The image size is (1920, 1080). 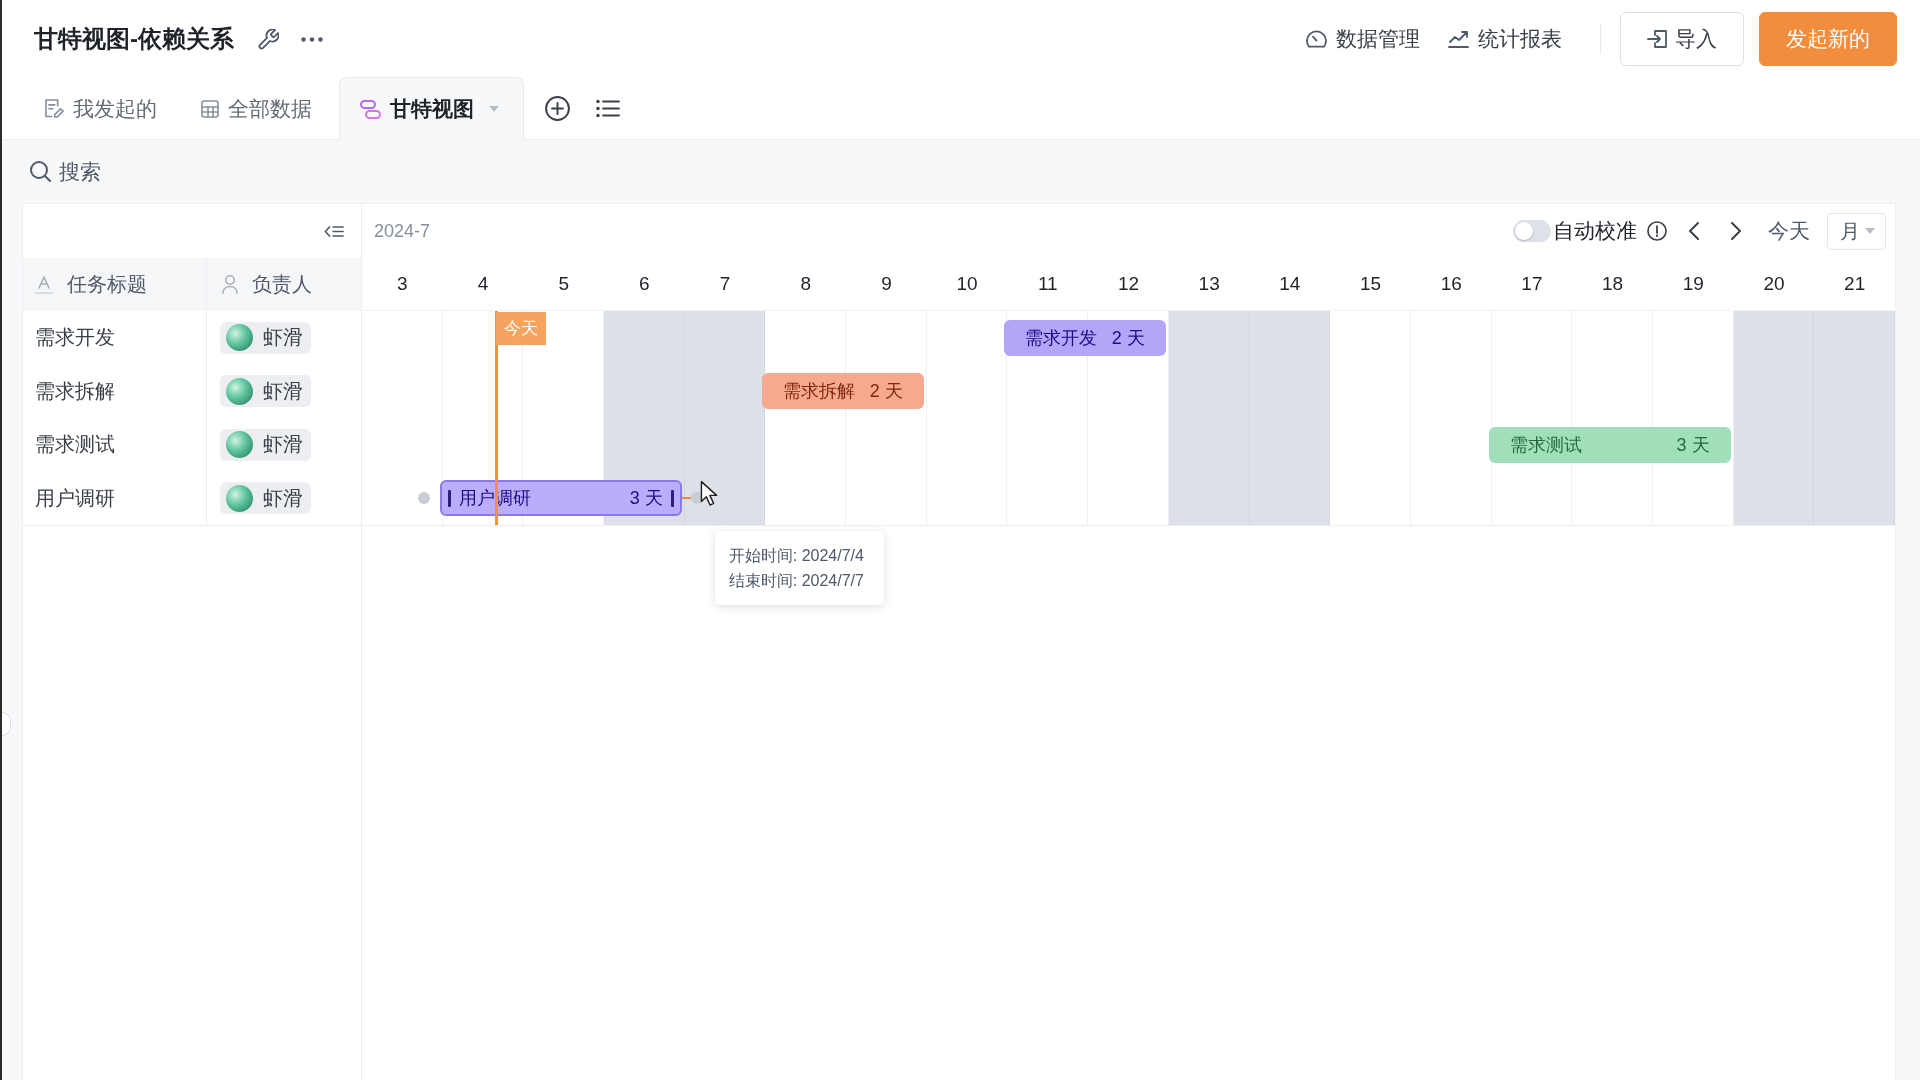 What do you see at coordinates (1545, 445) in the screenshot?
I see `task-bar-label: 需求测试` at bounding box center [1545, 445].